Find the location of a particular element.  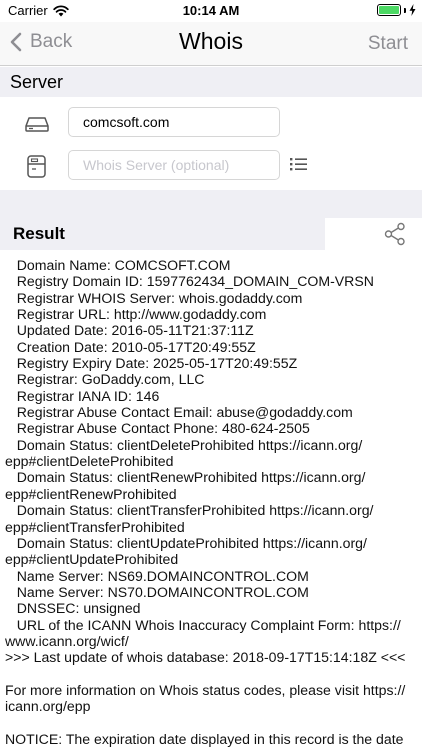

status-bar: Carrier 10:14 AM is located at coordinates (211, 11).